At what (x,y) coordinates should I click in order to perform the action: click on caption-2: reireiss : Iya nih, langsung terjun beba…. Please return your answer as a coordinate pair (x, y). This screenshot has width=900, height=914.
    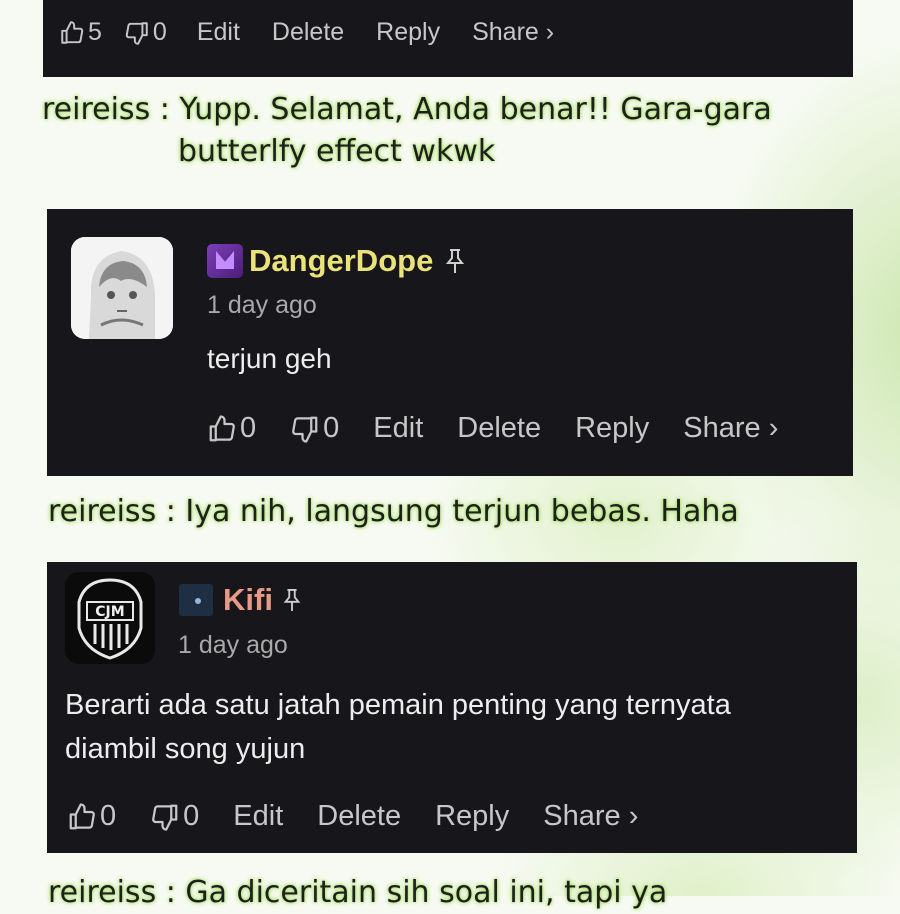
    Looking at the image, I should click on (393, 512).